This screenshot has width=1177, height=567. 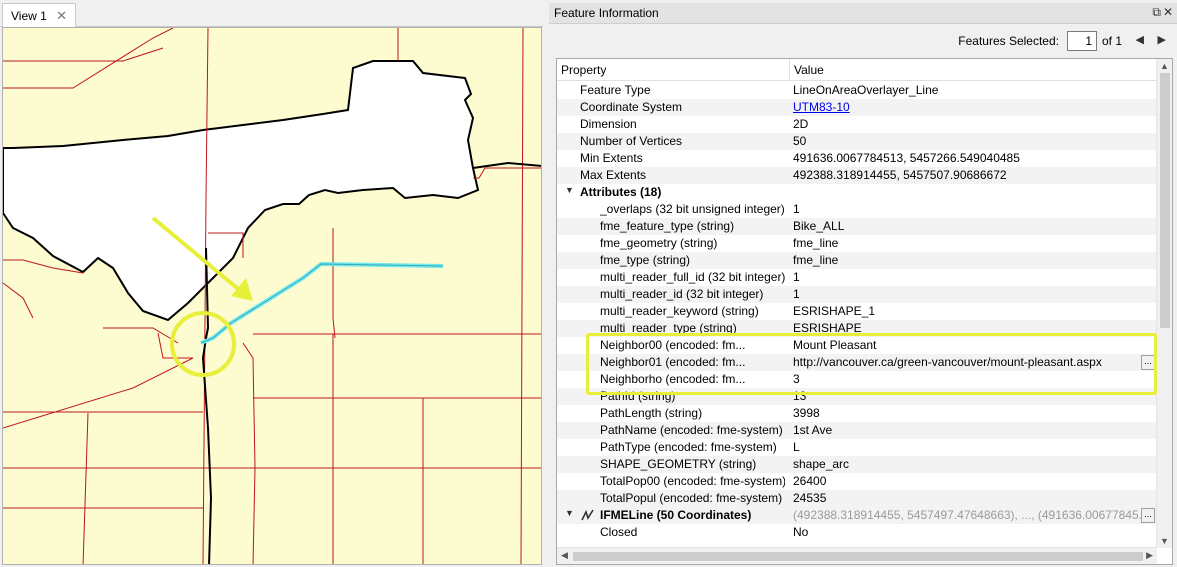 What do you see at coordinates (692, 277) in the screenshot?
I see `attribute-name: multi_reader_full_id (32 bit integer)` at bounding box center [692, 277].